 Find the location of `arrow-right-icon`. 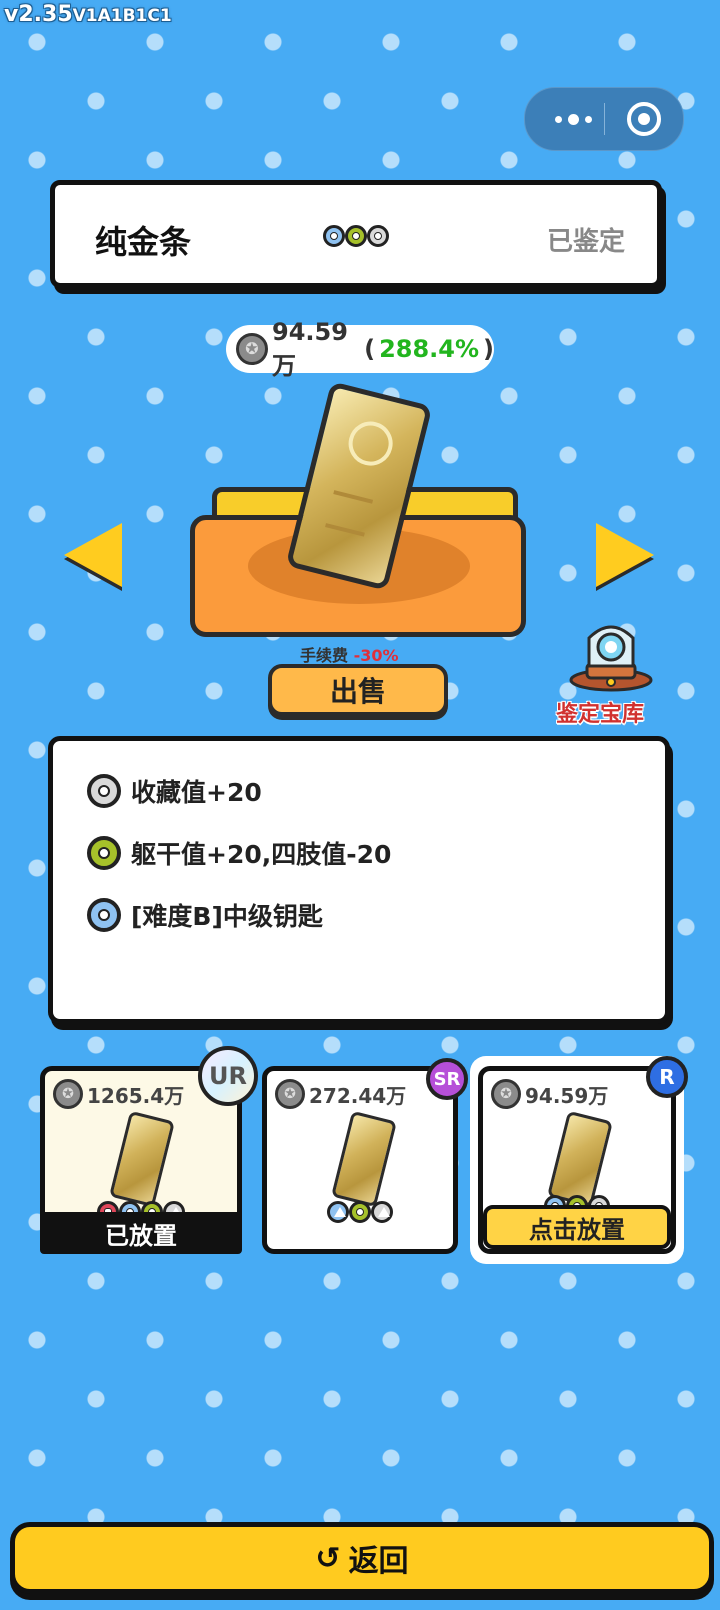

arrow-right-icon is located at coordinates (625, 555).